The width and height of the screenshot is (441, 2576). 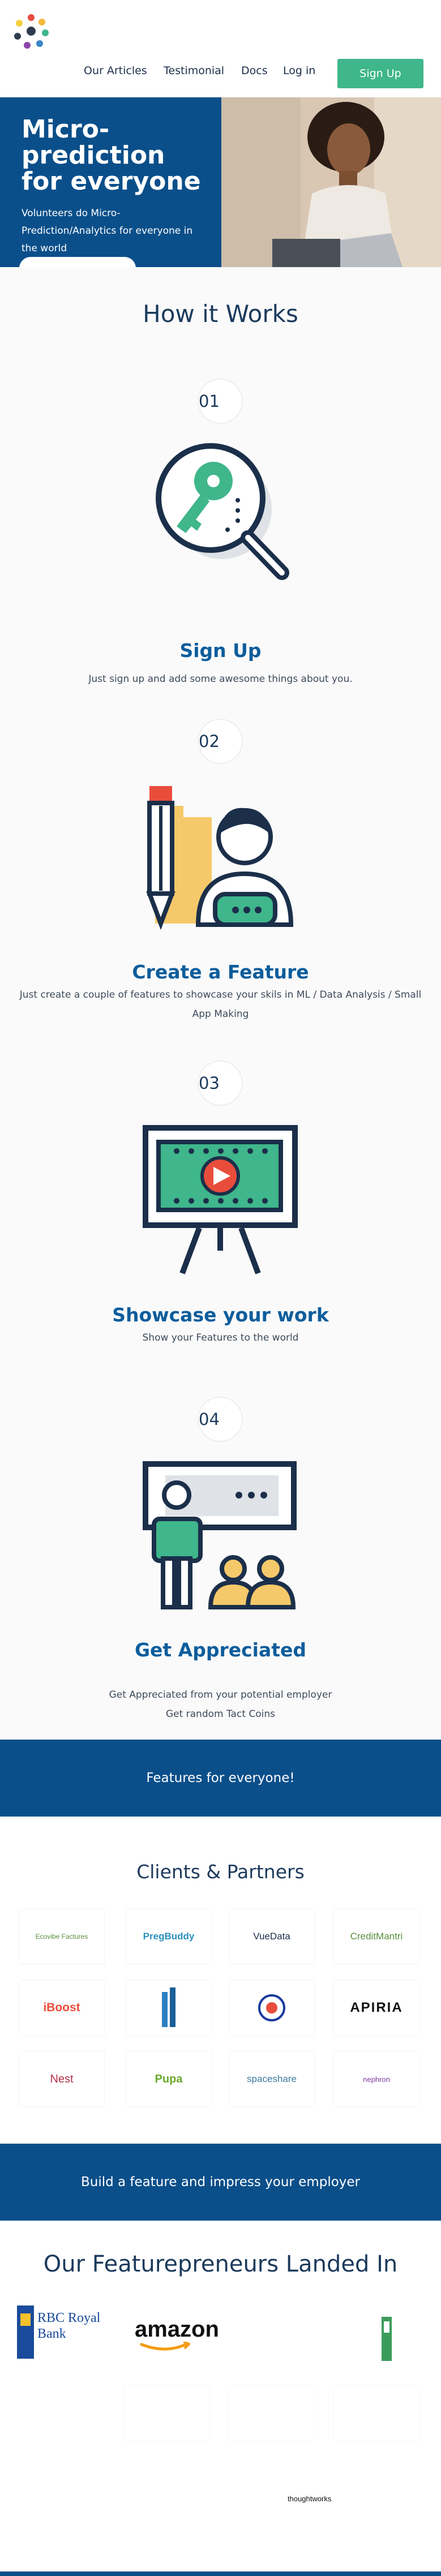 What do you see at coordinates (220, 1535) in the screenshot?
I see `get-appreciated-icon` at bounding box center [220, 1535].